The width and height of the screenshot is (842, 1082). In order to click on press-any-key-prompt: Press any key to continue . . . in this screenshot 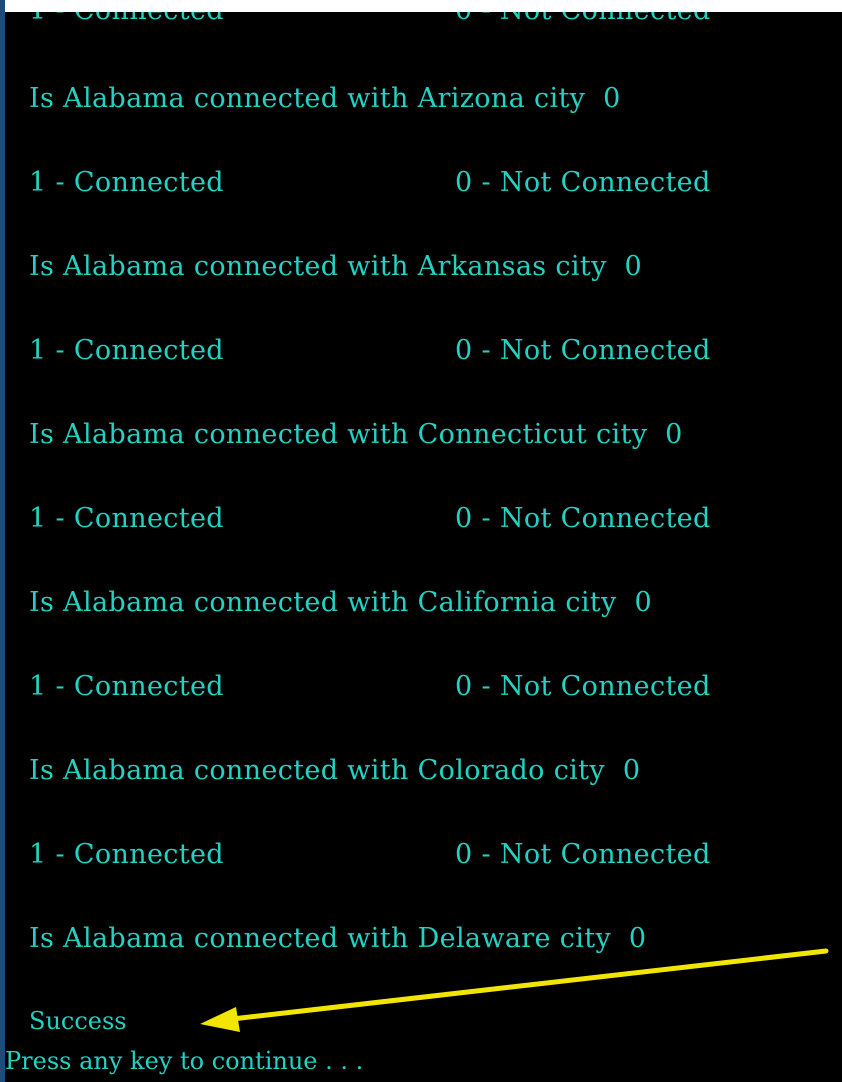, I will do `click(184, 1061)`.